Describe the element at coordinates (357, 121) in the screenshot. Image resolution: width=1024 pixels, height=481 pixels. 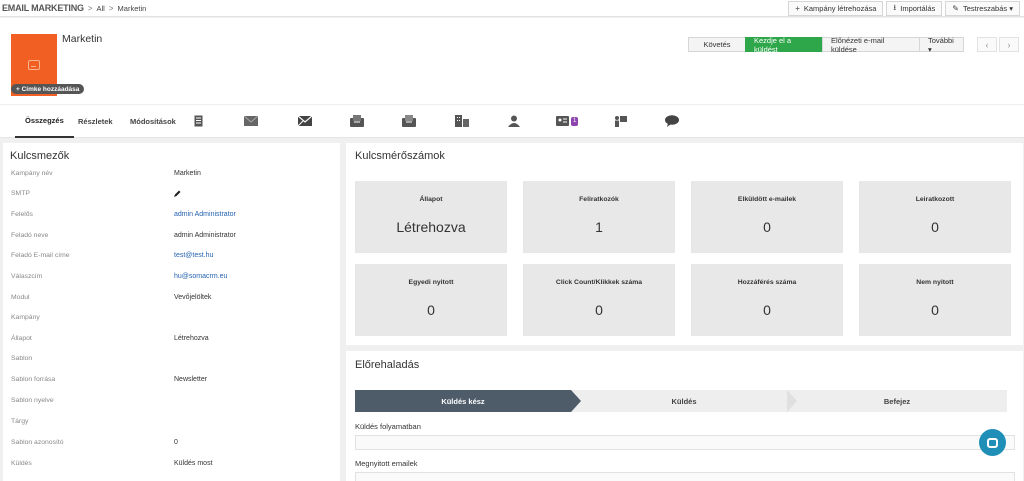
I see `campaign-email-icon` at that location.